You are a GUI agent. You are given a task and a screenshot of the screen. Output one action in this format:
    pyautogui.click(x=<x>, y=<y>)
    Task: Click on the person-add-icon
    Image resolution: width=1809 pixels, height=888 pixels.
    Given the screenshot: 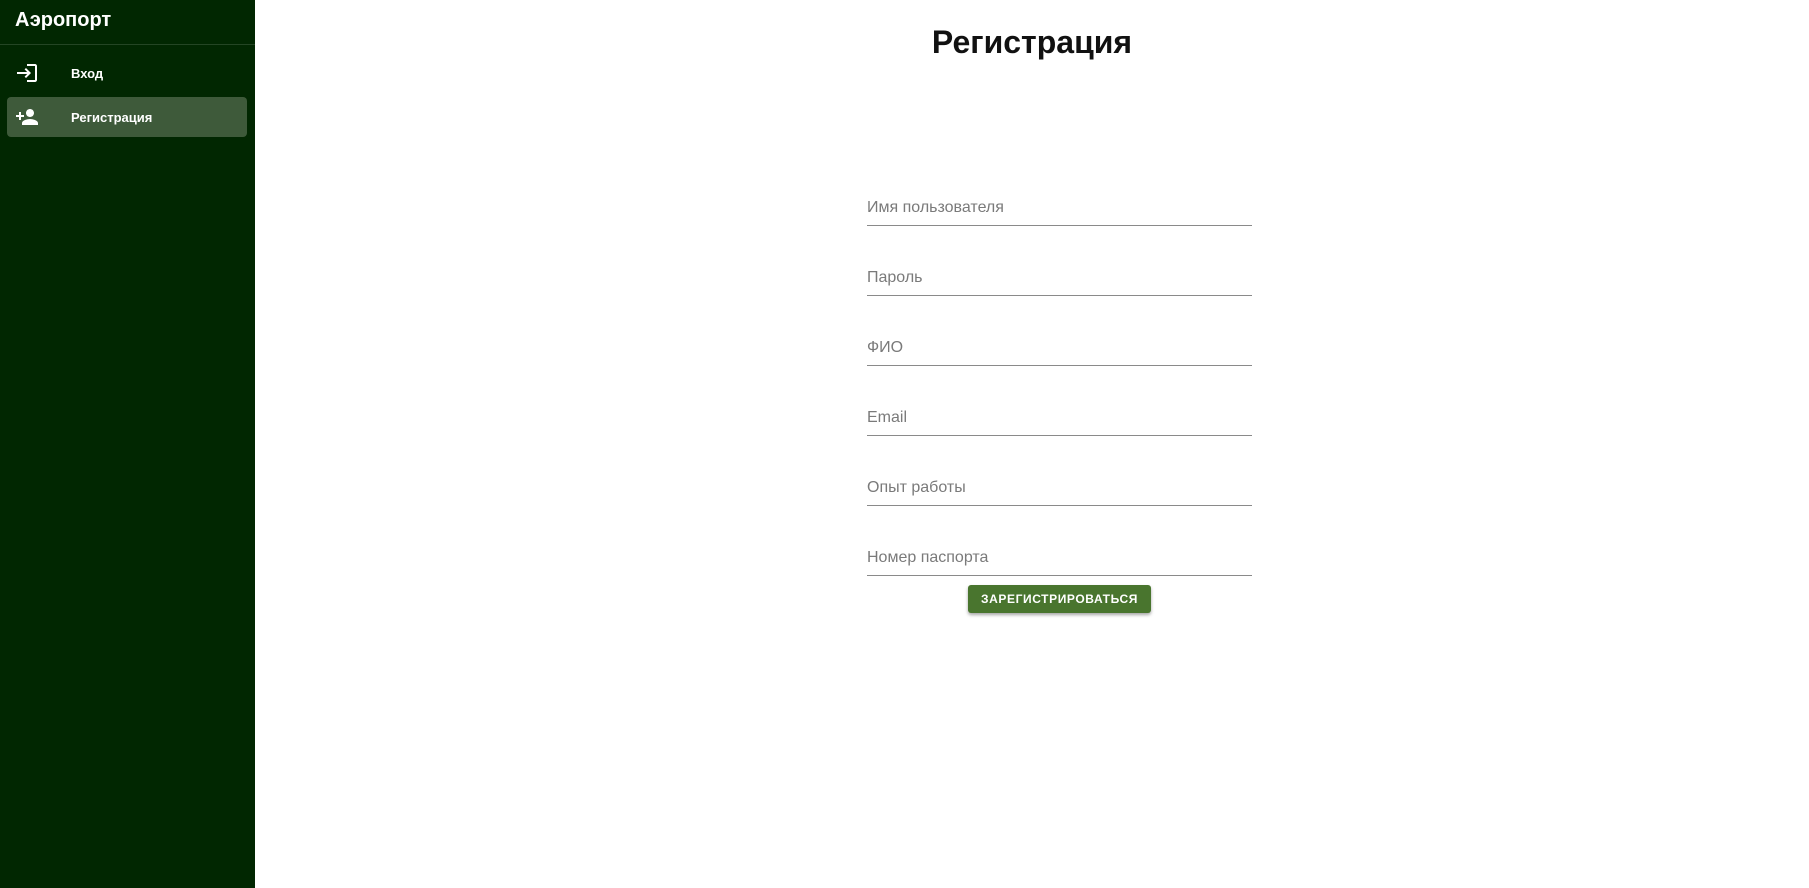 What is the action you would take?
    pyautogui.click(x=27, y=117)
    